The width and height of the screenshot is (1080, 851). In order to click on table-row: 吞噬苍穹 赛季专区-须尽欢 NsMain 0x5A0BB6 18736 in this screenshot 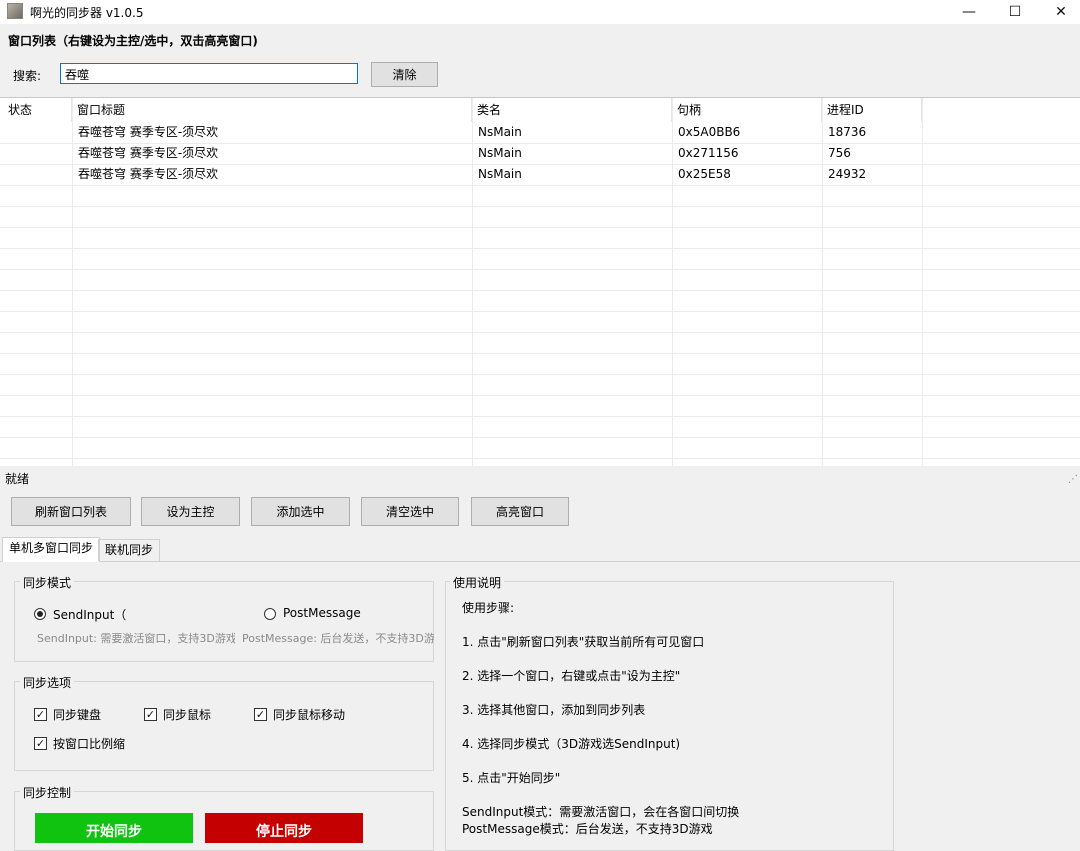, I will do `click(540, 132)`.